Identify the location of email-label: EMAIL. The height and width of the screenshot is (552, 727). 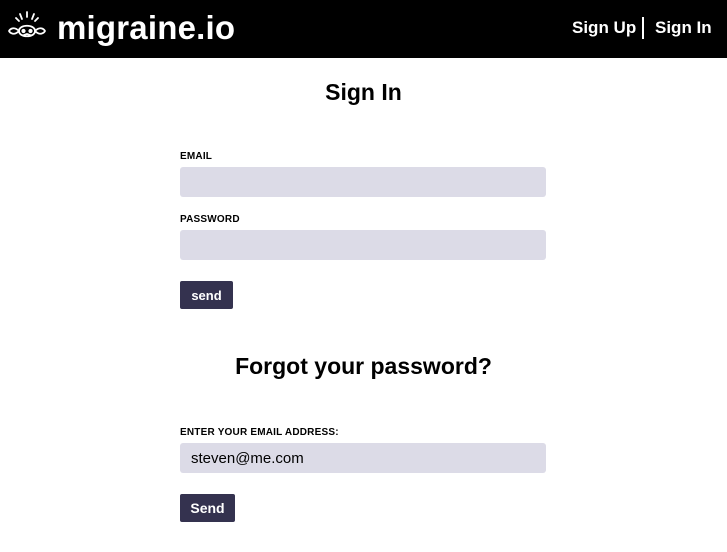
(196, 156).